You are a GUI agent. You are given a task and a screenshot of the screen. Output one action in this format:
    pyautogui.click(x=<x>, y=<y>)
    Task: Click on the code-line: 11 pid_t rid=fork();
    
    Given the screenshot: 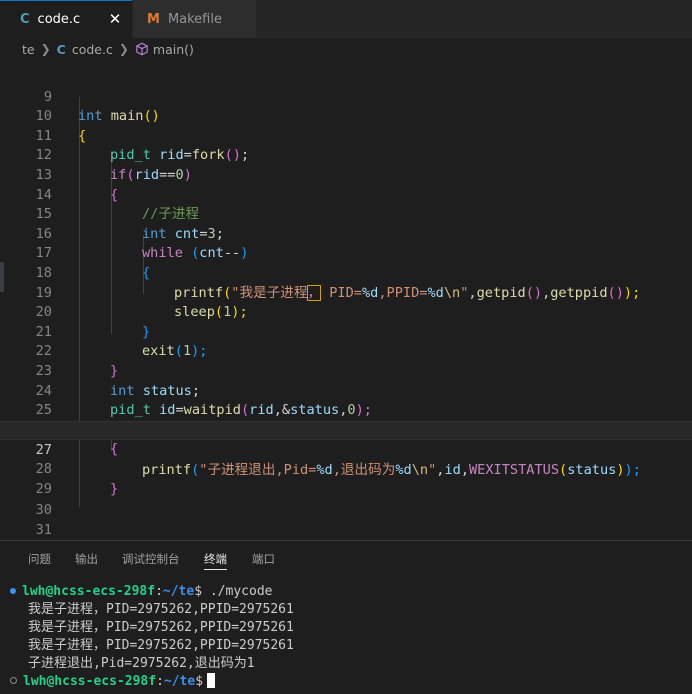 What is the action you would take?
    pyautogui.click(x=346, y=135)
    